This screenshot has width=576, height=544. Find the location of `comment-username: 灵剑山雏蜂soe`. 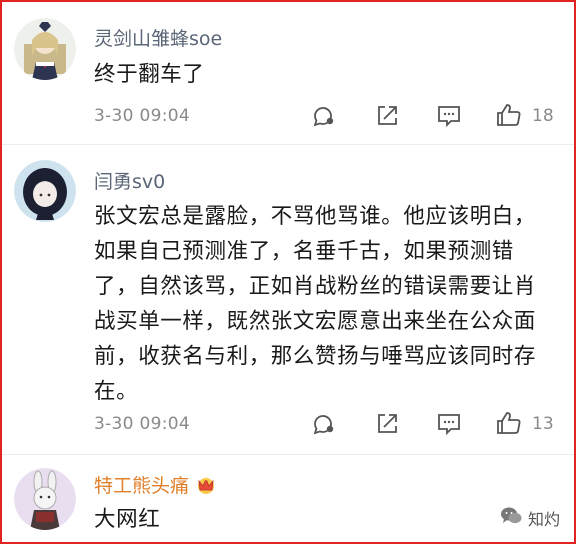

comment-username: 灵剑山雏蜂soe is located at coordinates (158, 39).